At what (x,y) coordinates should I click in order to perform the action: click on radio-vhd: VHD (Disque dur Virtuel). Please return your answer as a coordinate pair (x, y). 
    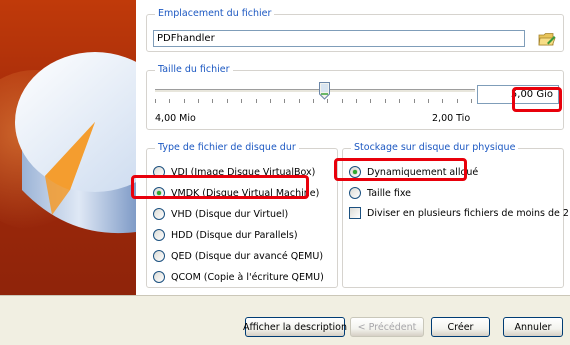
    Looking at the image, I should click on (220, 214).